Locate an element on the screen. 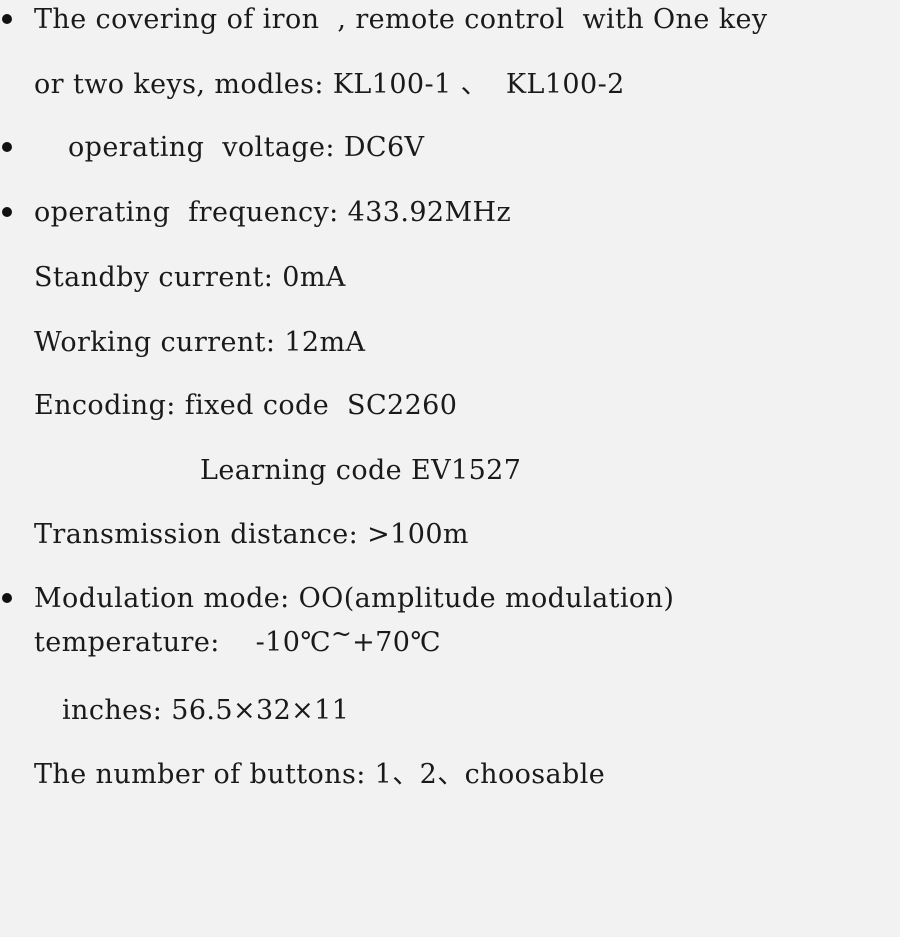  spec-line-encoding-fixed: Encoding: fixed code SC2260 is located at coordinates (450, 405).